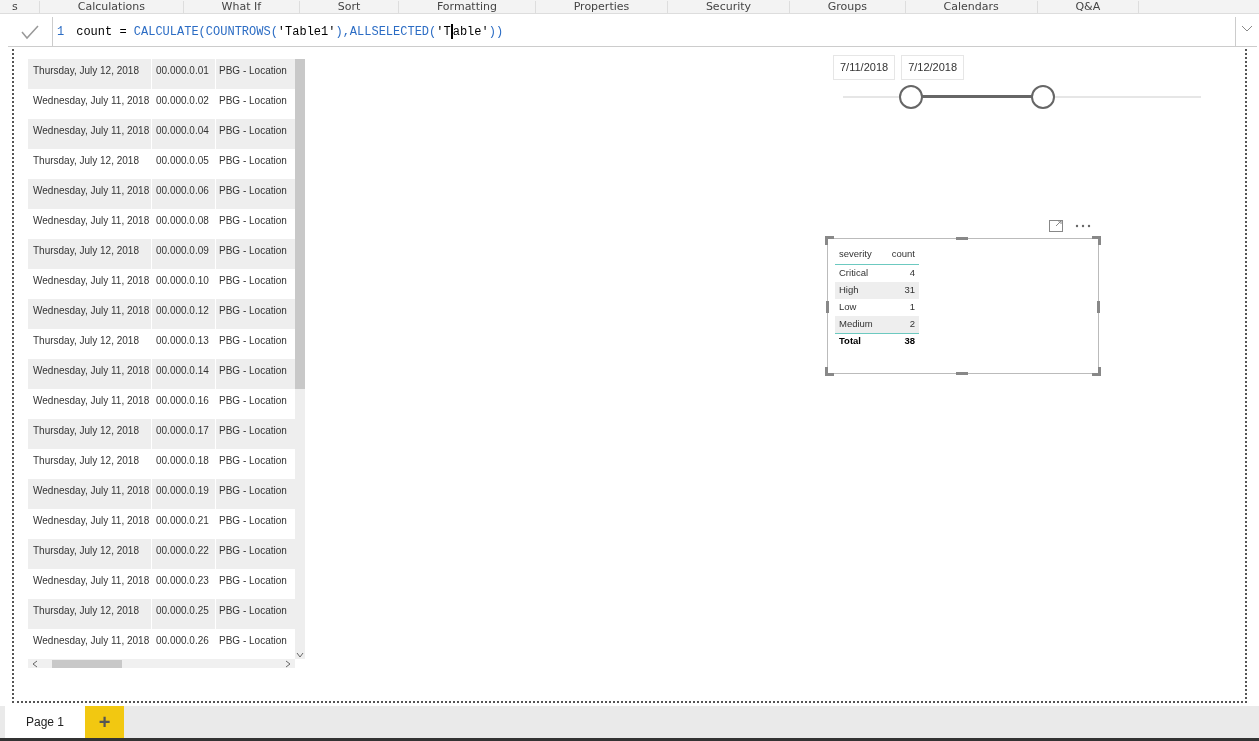 The image size is (1259, 741). What do you see at coordinates (35, 663) in the screenshot?
I see `chevron-left-icon` at bounding box center [35, 663].